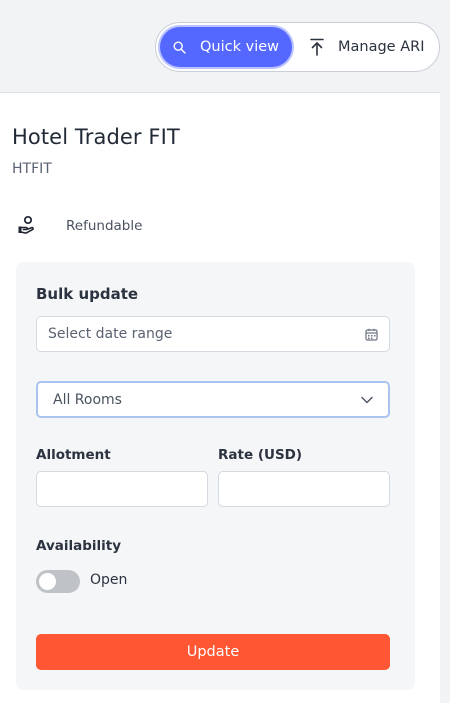 The width and height of the screenshot is (450, 703). I want to click on allotment-label: Allotment, so click(73, 455).